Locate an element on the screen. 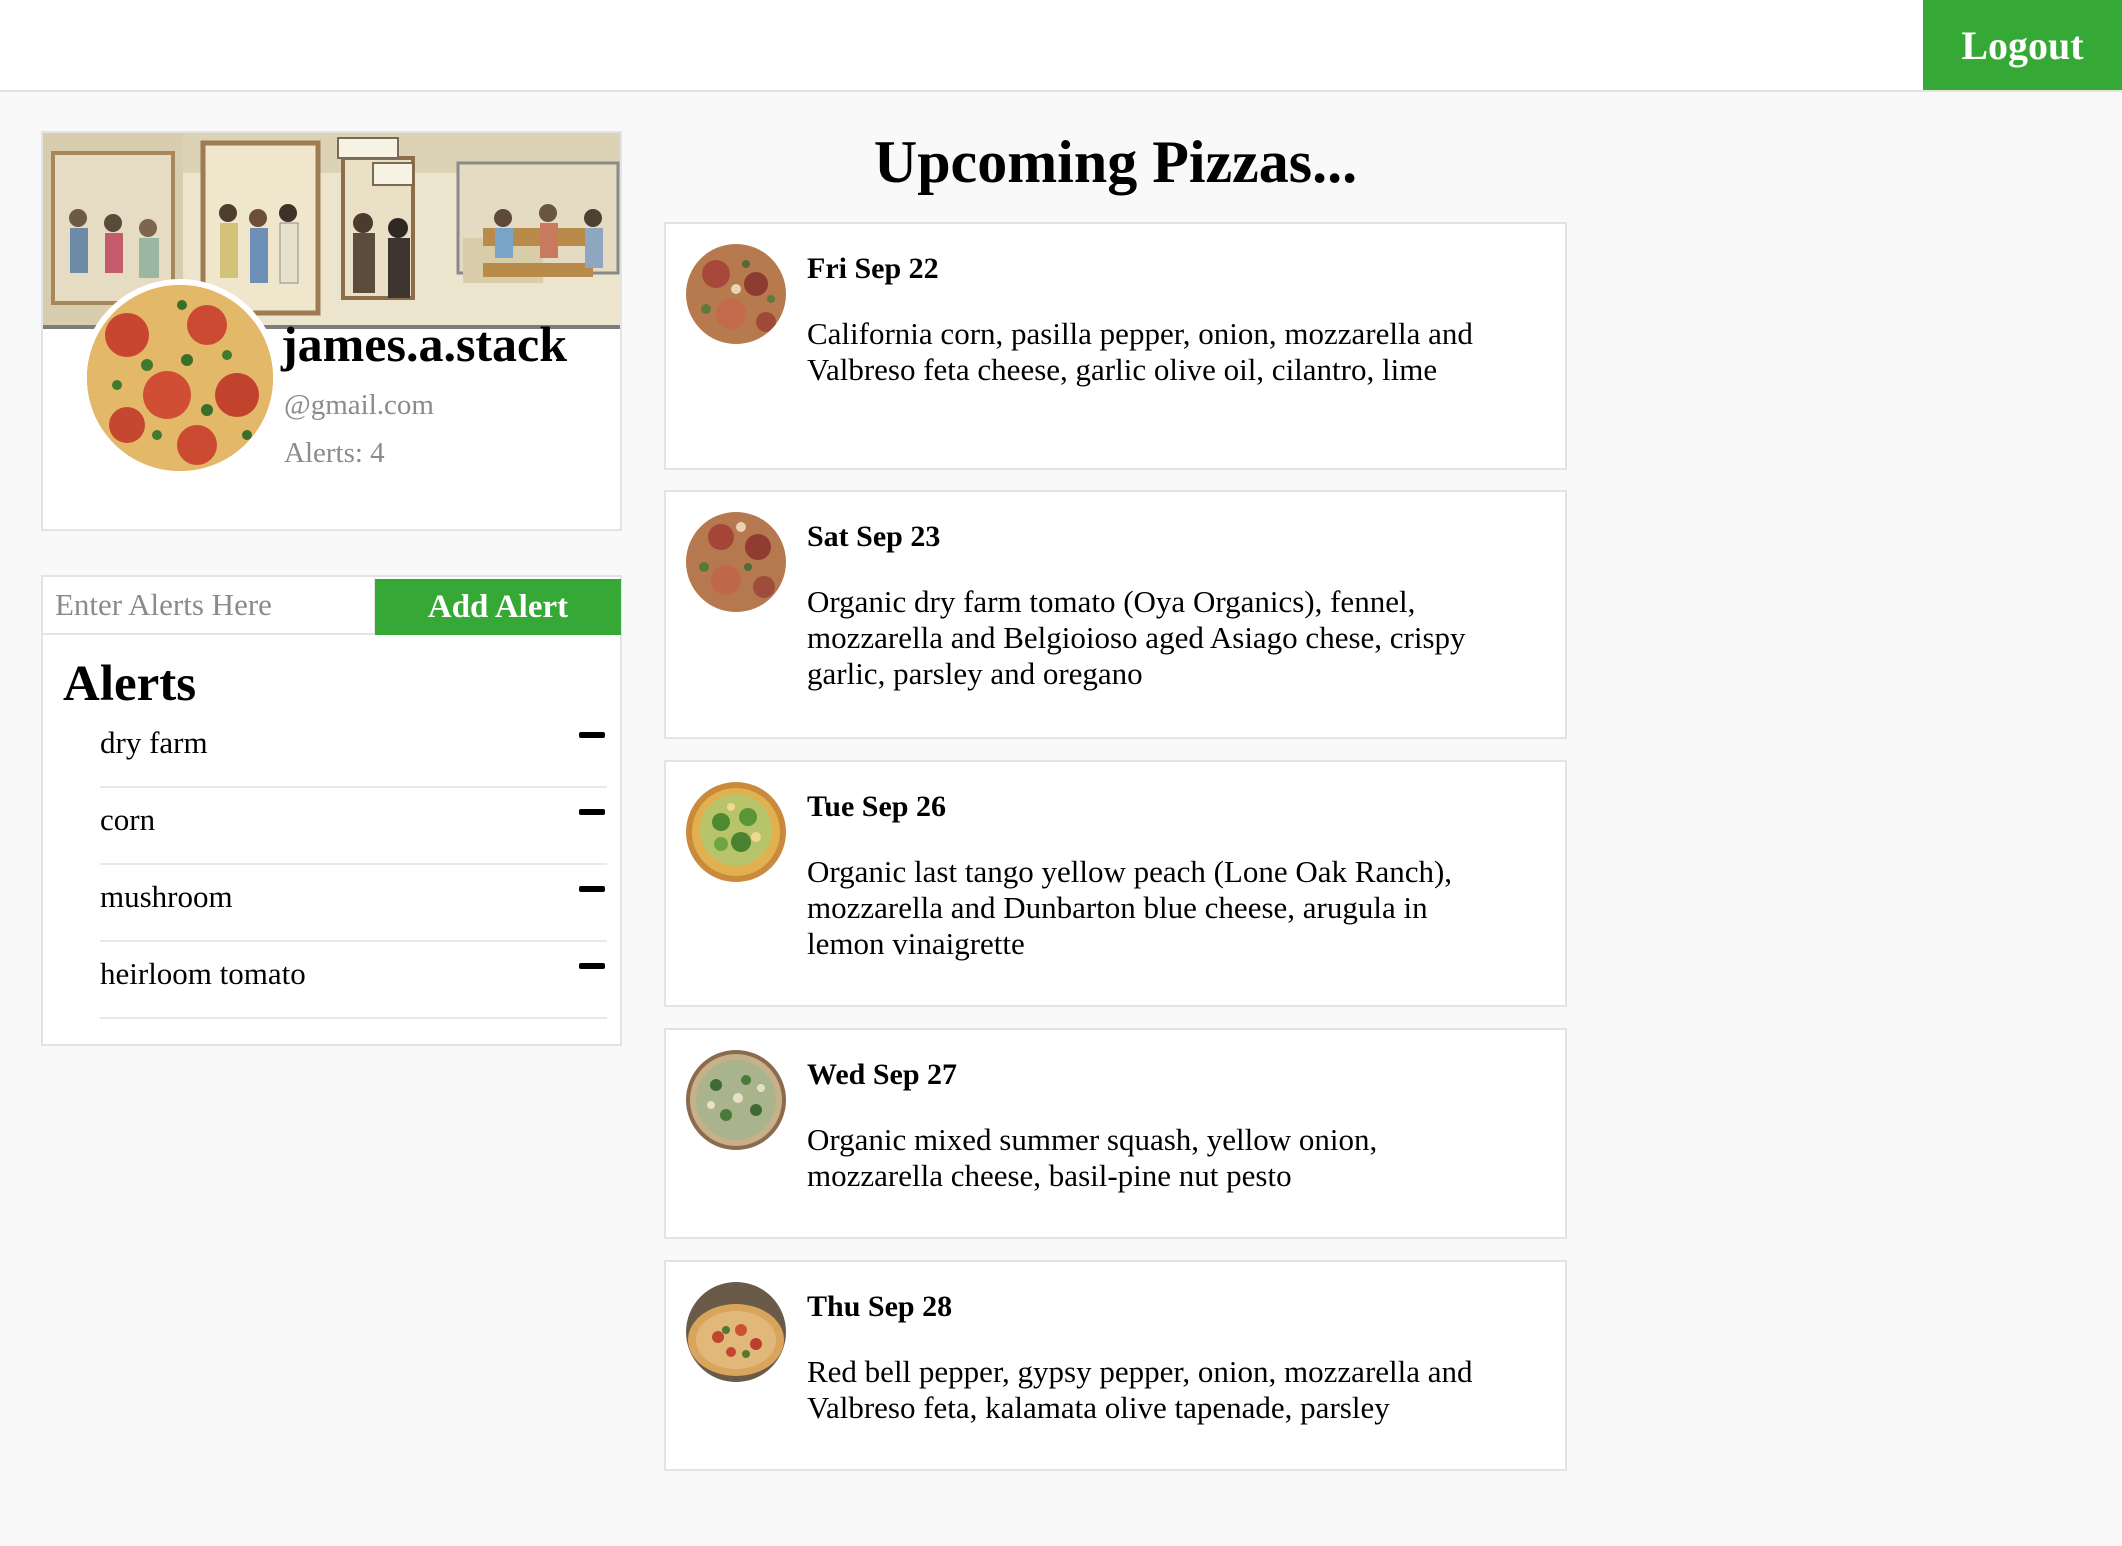  alert-label: dry farm is located at coordinates (154, 742).